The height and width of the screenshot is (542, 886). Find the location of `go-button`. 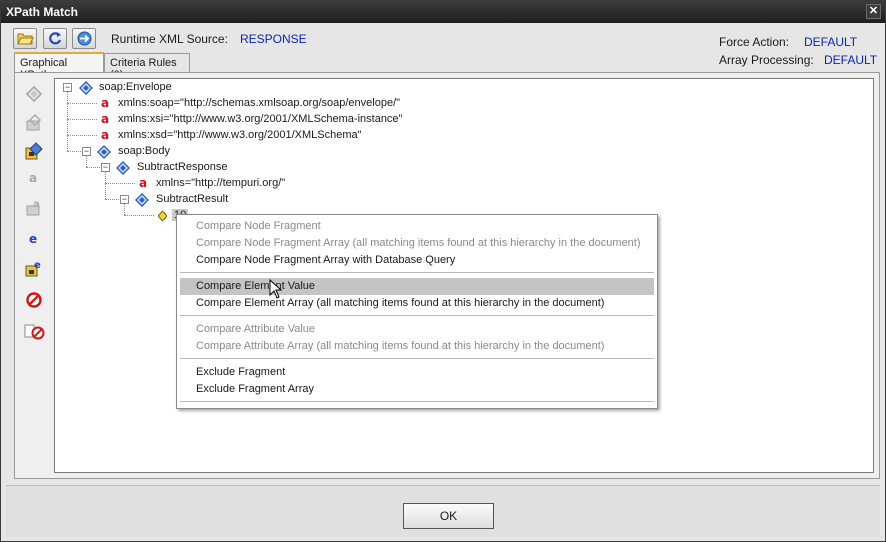

go-button is located at coordinates (84, 38).